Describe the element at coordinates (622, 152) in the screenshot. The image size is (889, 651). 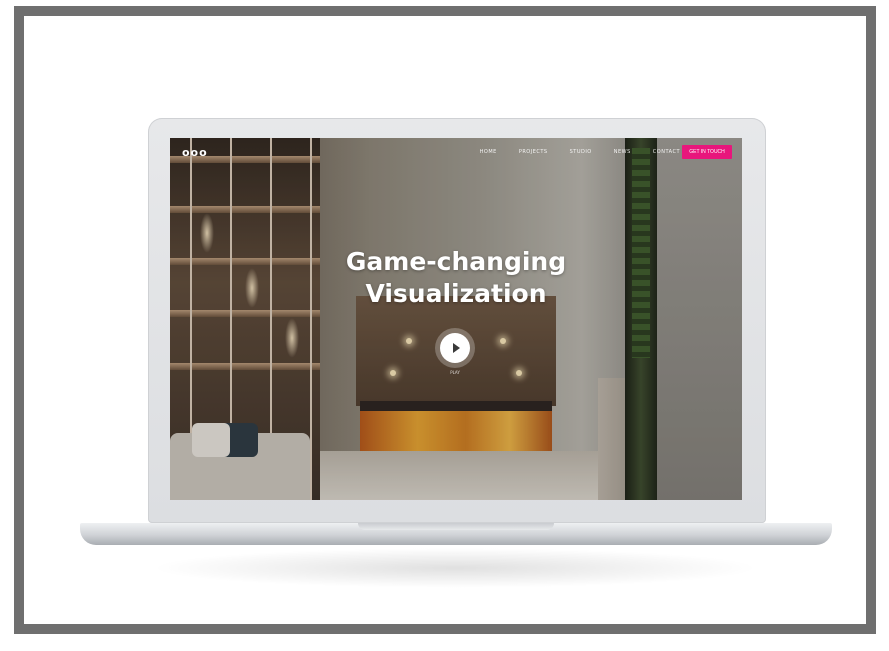
I see `nav-item-news: NEWS` at that location.